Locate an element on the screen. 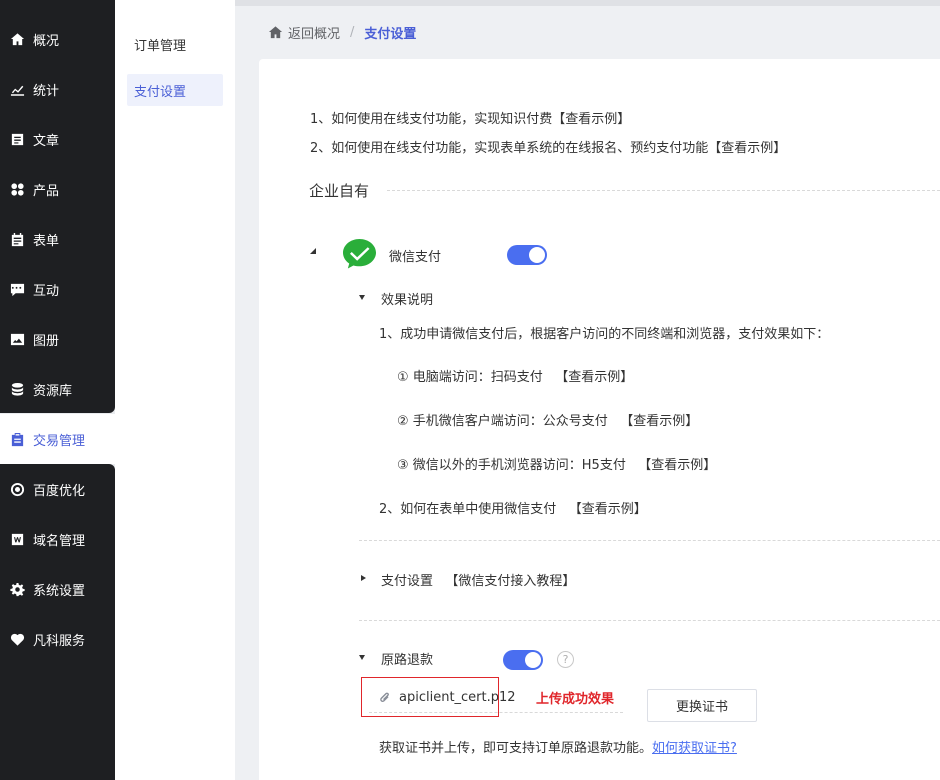  intro-line-1-text: 1、如何使用在线支付功能，实现知识付费 is located at coordinates (431, 119).